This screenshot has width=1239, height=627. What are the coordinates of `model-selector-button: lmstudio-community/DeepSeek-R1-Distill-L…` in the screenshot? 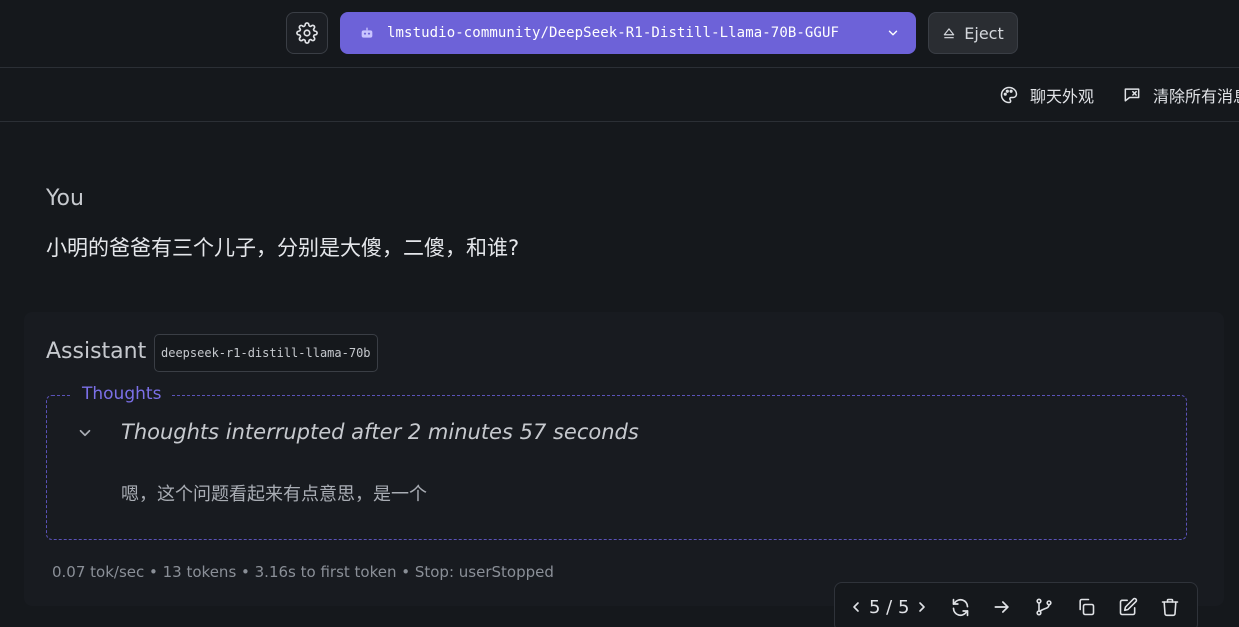 It's located at (628, 33).